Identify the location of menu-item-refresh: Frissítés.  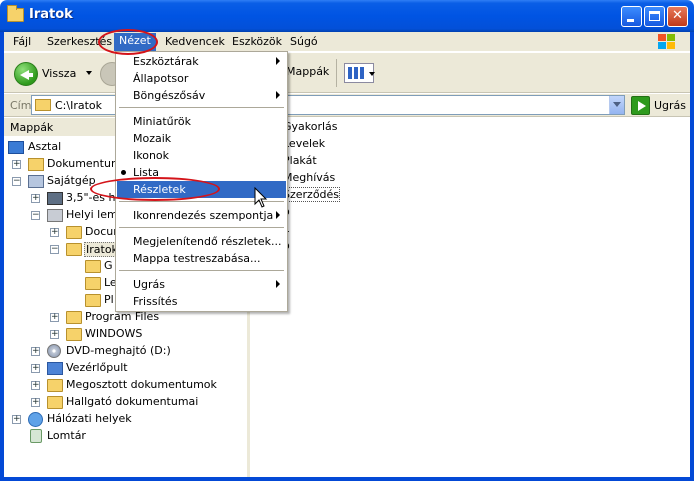
(201, 301).